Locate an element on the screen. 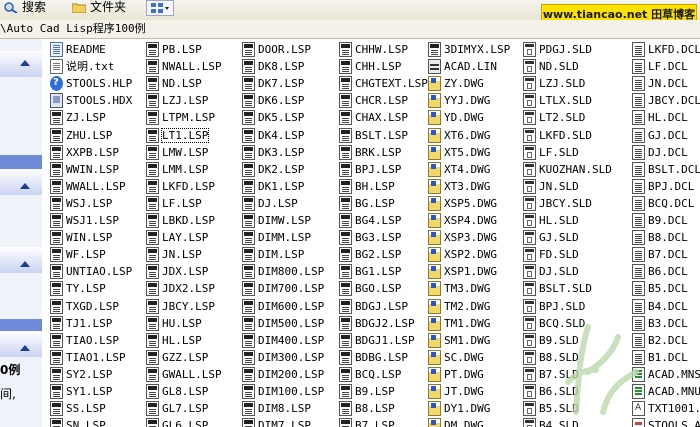 The width and height of the screenshot is (700, 427). file-item: B8.SLD is located at coordinates (565, 357).